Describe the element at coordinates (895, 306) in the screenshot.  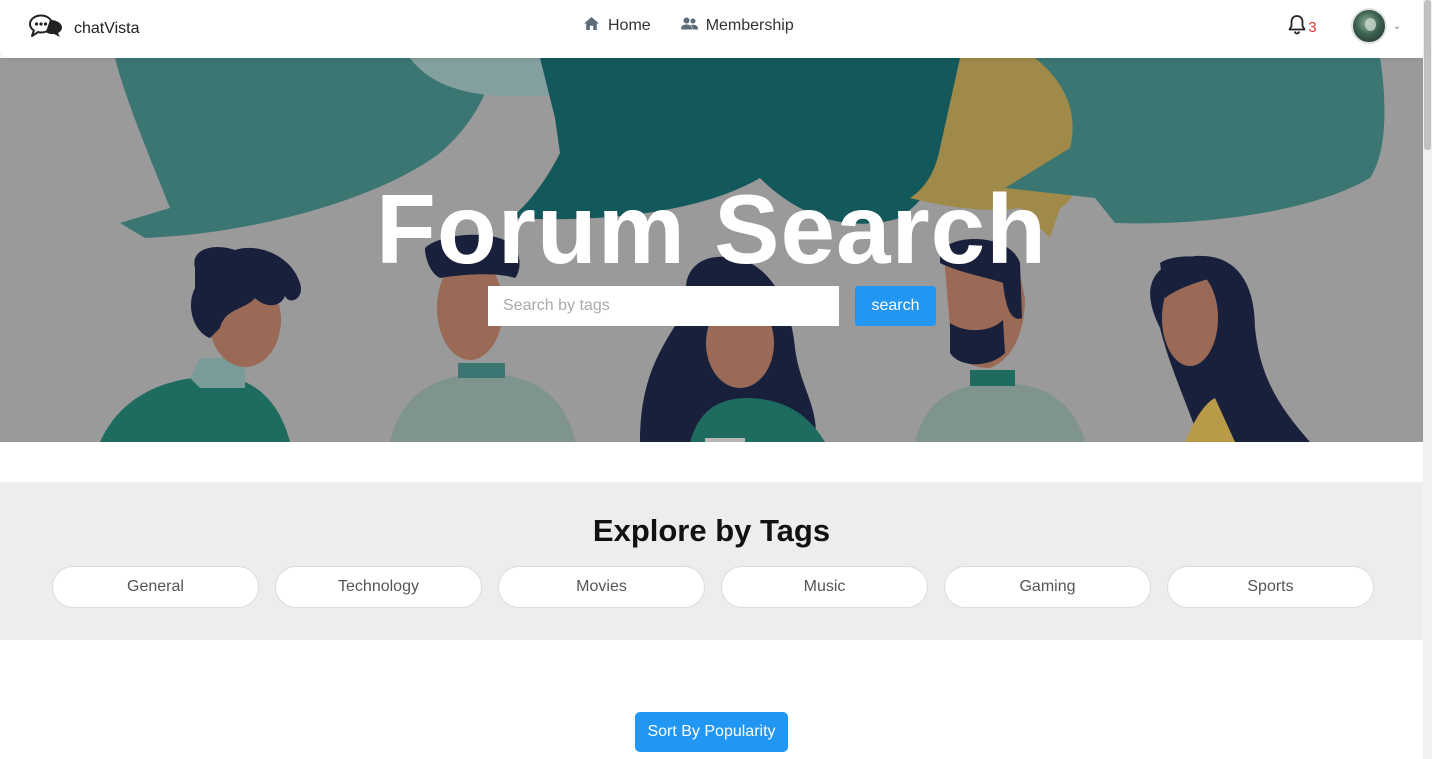
I see `search-button: search` at that location.